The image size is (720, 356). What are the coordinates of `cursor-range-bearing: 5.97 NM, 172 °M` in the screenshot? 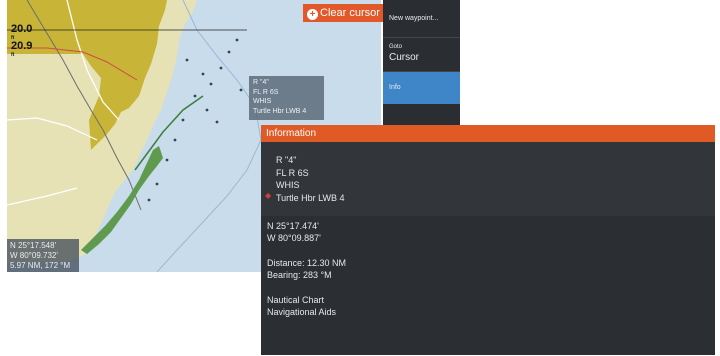 It's located at (40, 265).